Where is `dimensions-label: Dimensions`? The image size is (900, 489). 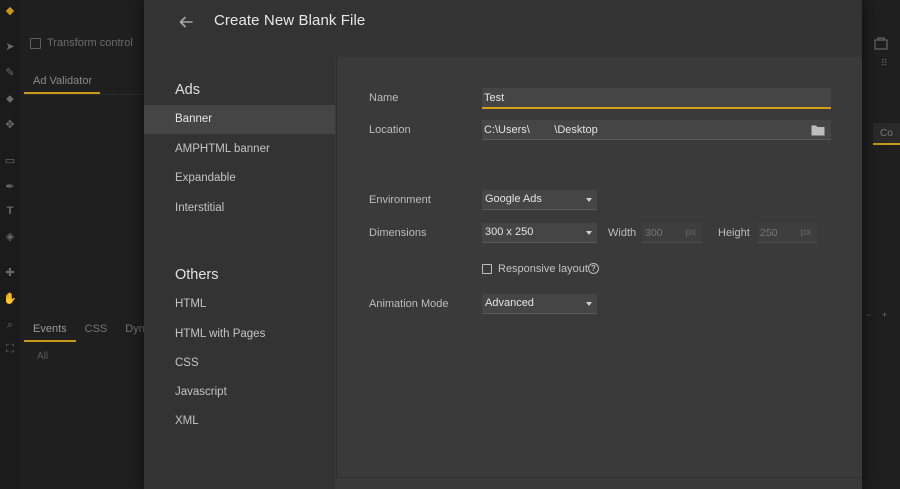 dimensions-label: Dimensions is located at coordinates (398, 233).